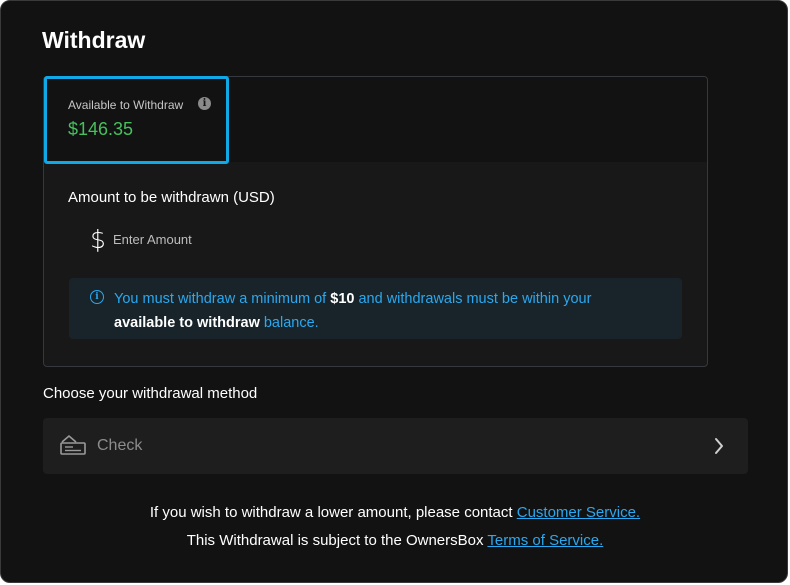 This screenshot has height=585, width=790. Describe the element at coordinates (73, 444) in the screenshot. I see `check-payment-icon` at that location.